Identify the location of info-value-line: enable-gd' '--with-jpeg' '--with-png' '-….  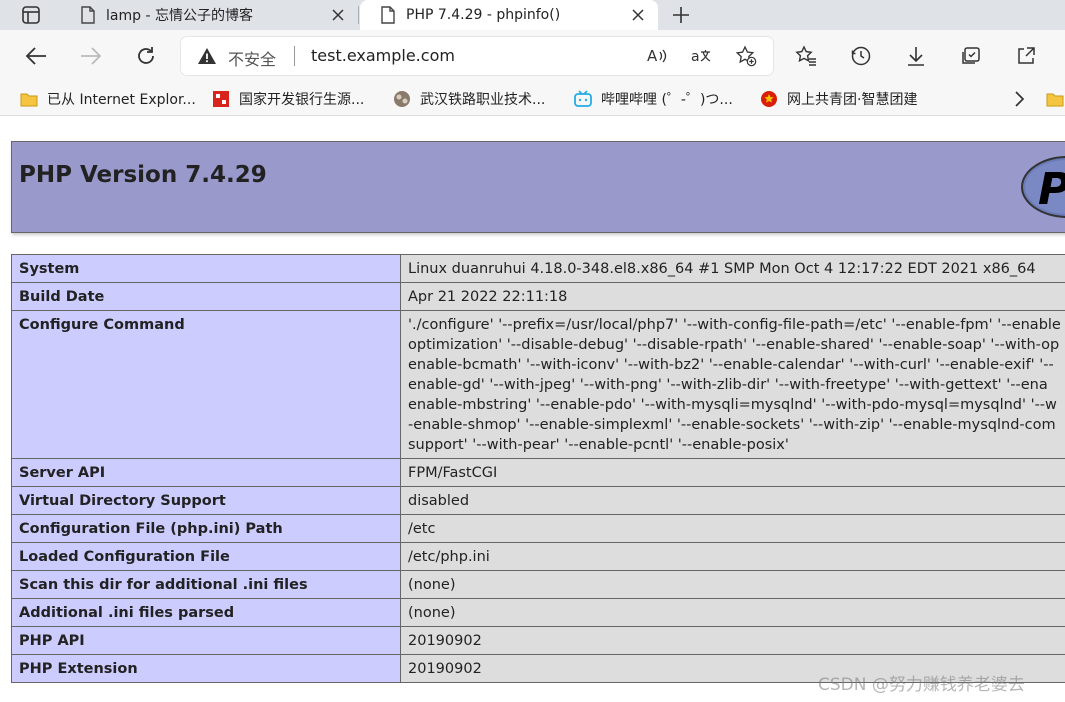
(728, 385).